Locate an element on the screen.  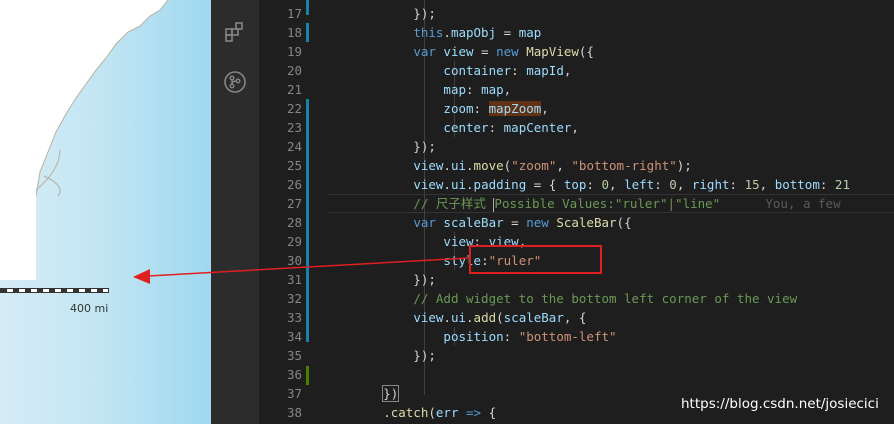
annotation-arrow is located at coordinates (301, 270).